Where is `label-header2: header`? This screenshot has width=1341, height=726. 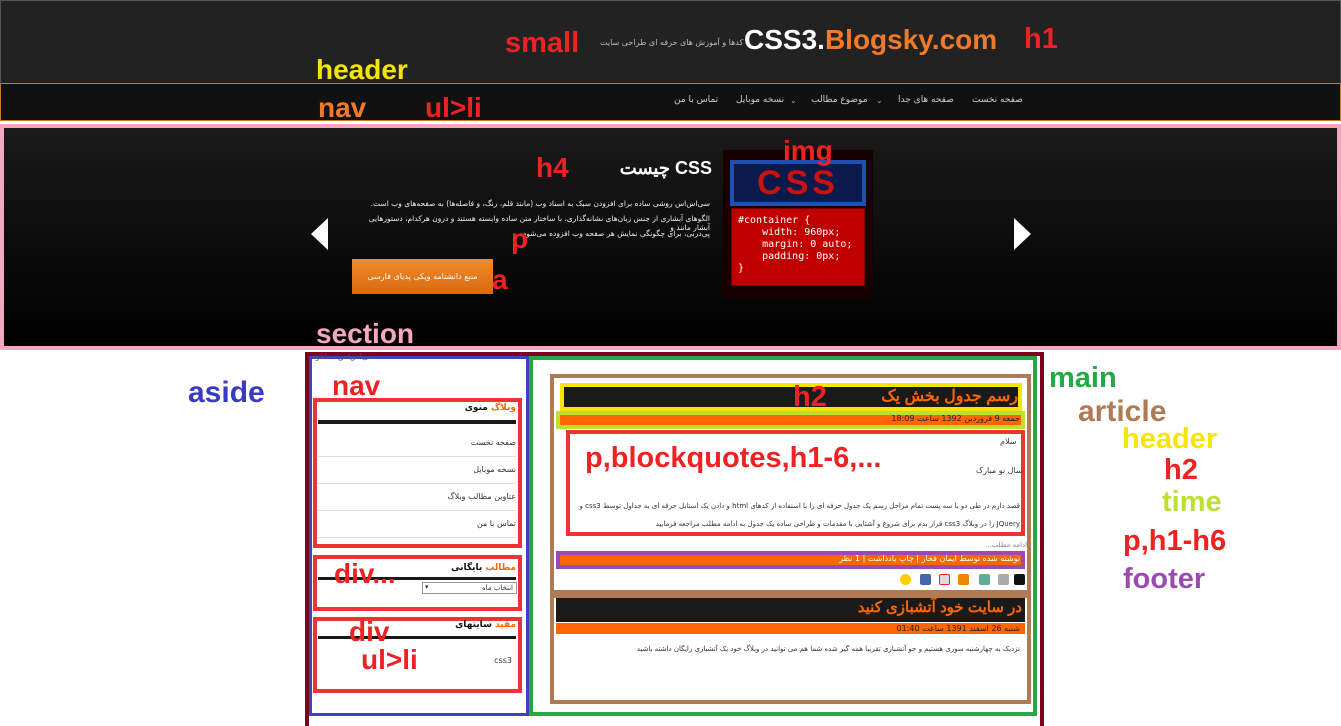 label-header2: header is located at coordinates (1170, 439).